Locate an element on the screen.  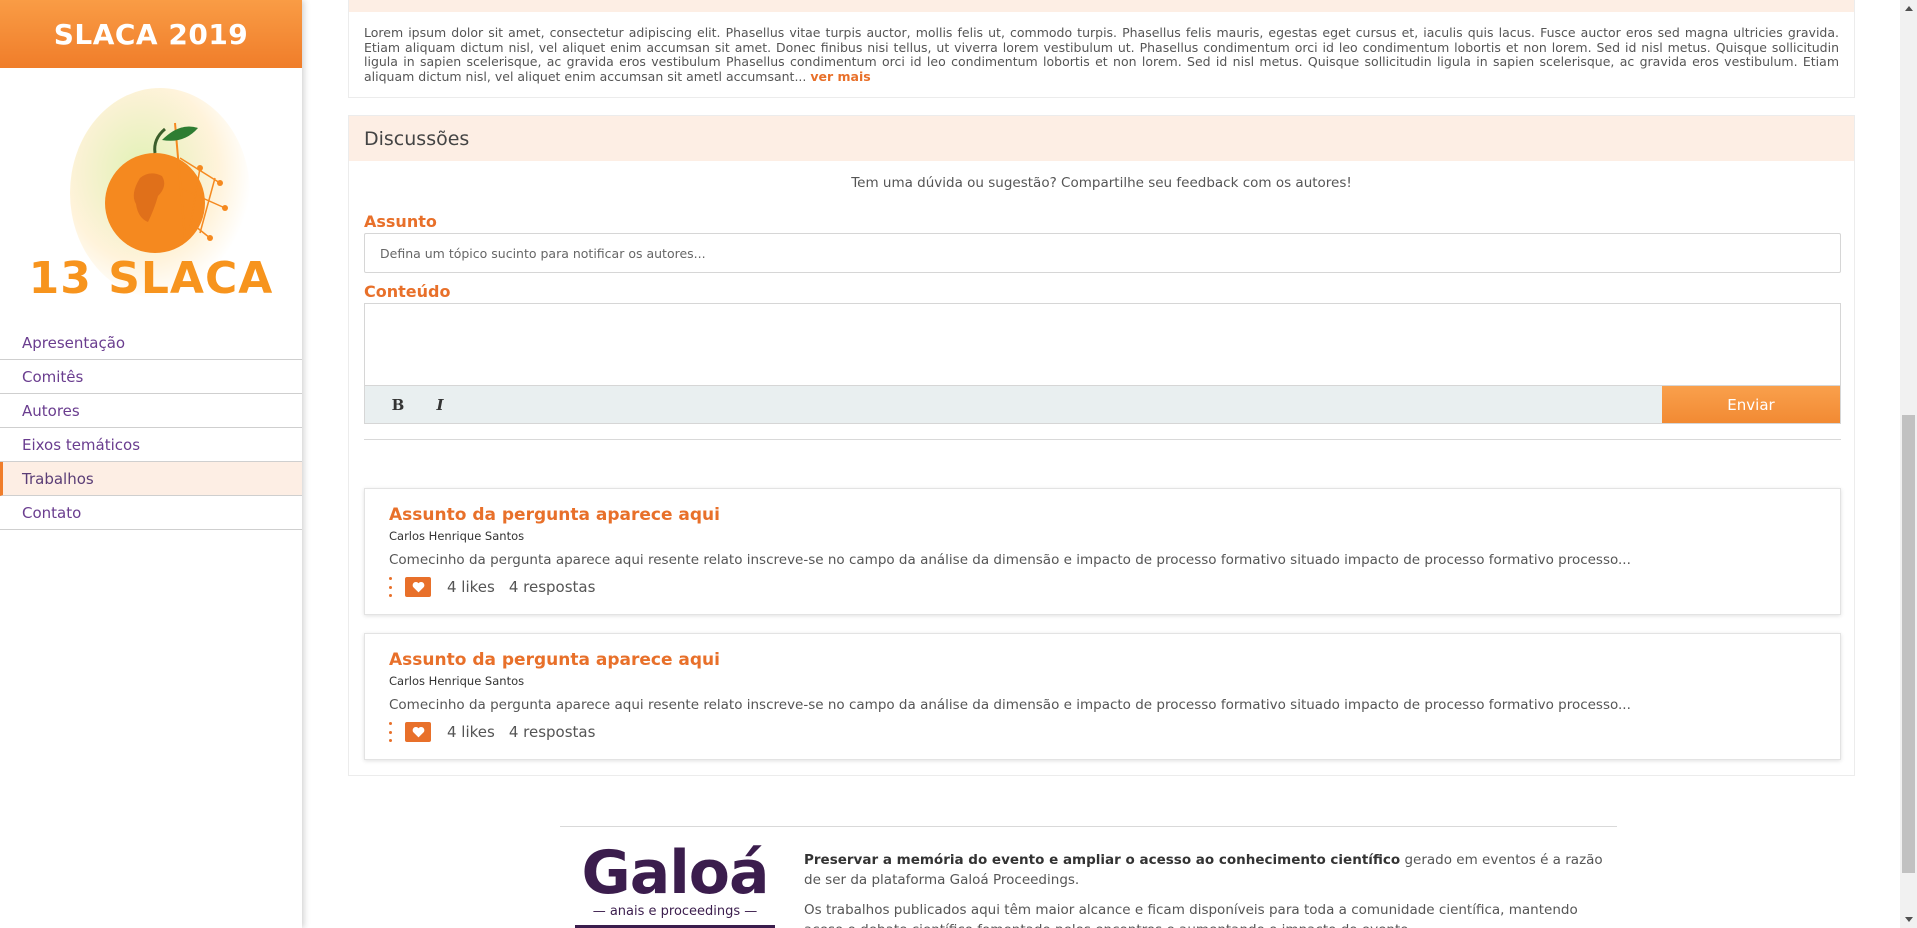
subject-input is located at coordinates (1102, 253).